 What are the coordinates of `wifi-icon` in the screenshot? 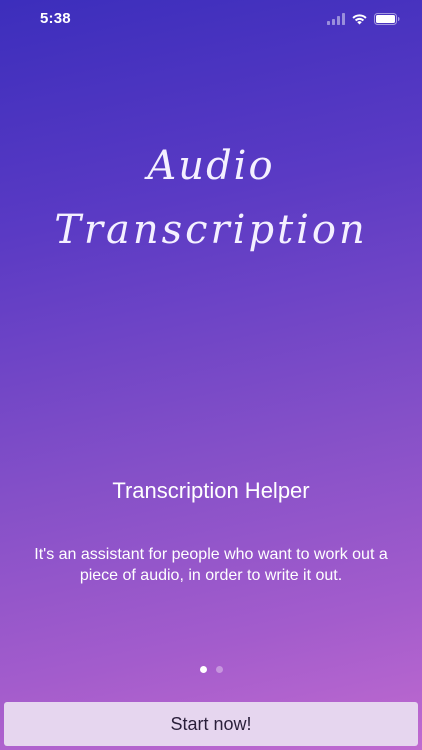 It's located at (359, 19).